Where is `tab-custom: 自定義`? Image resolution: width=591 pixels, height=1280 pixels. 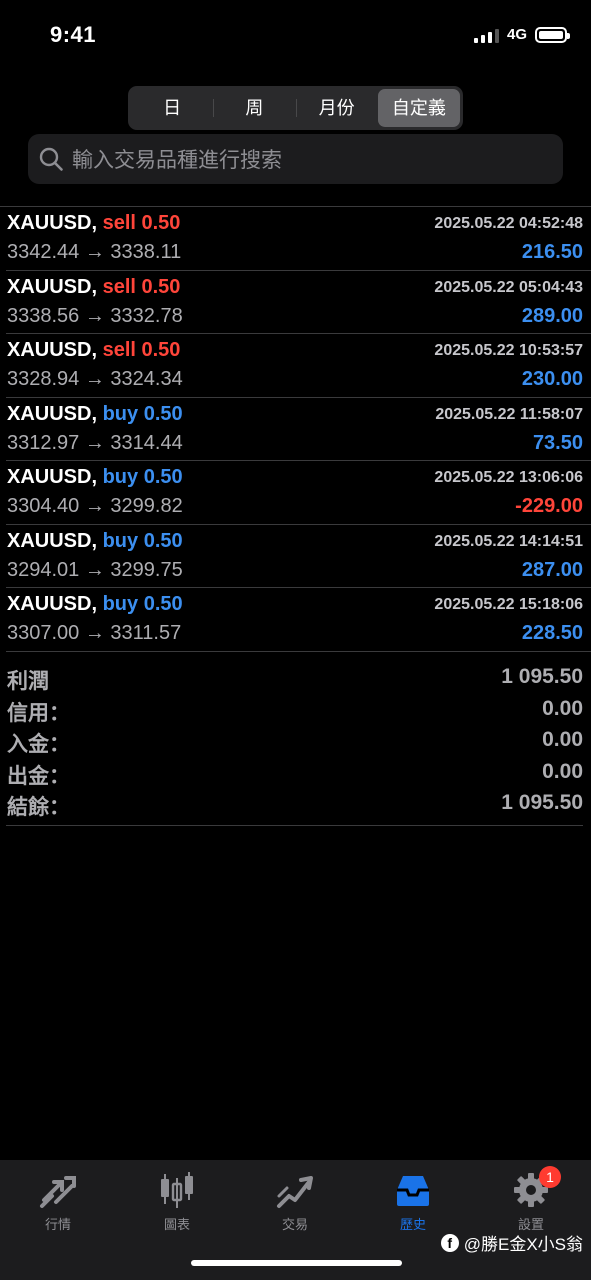 tab-custom: 自定義 is located at coordinates (418, 108).